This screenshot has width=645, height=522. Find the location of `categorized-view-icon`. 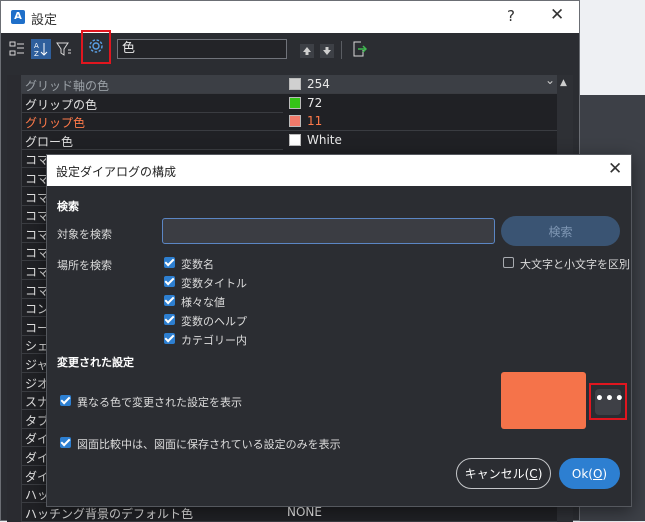

categorized-view-icon is located at coordinates (17, 49).